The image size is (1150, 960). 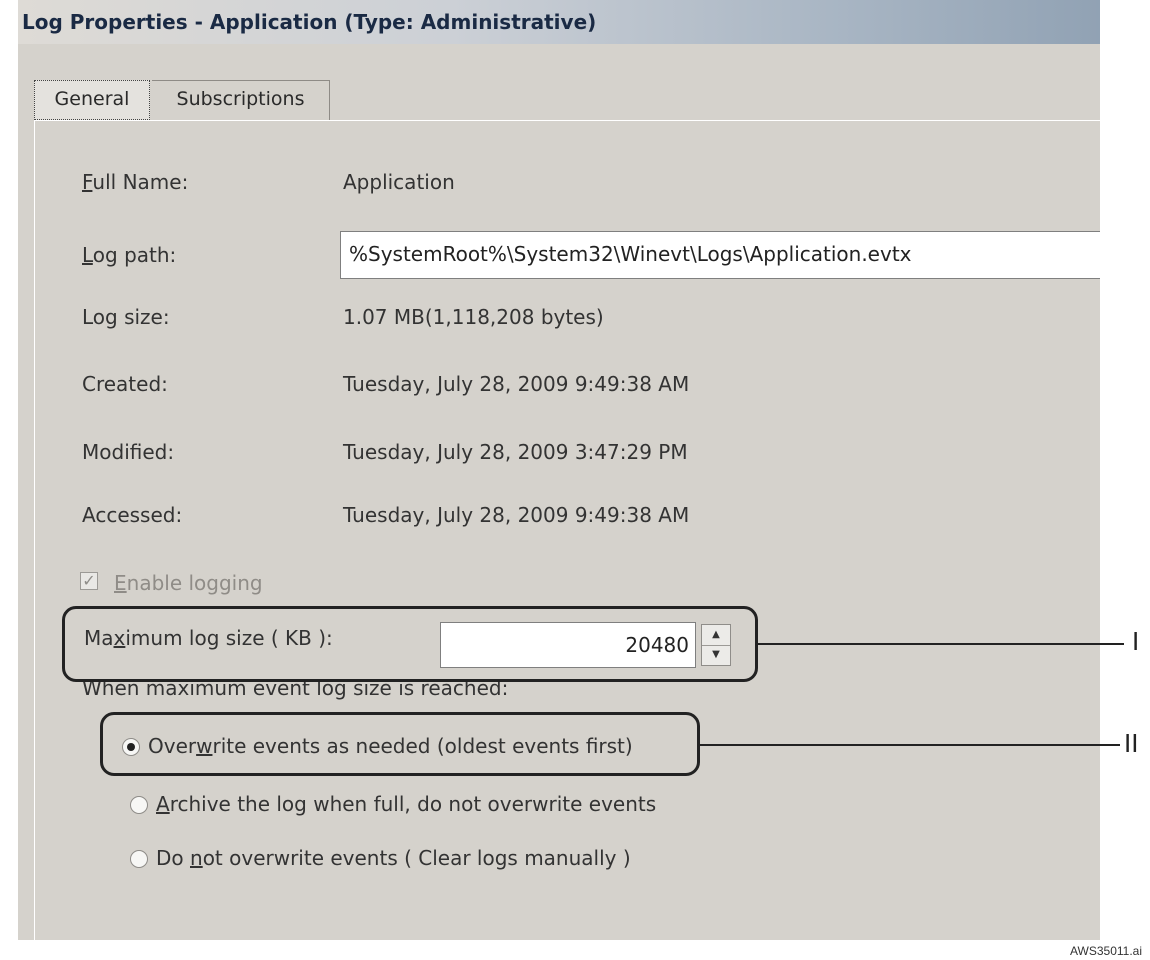 What do you see at coordinates (92, 100) in the screenshot?
I see `tab-general: General` at bounding box center [92, 100].